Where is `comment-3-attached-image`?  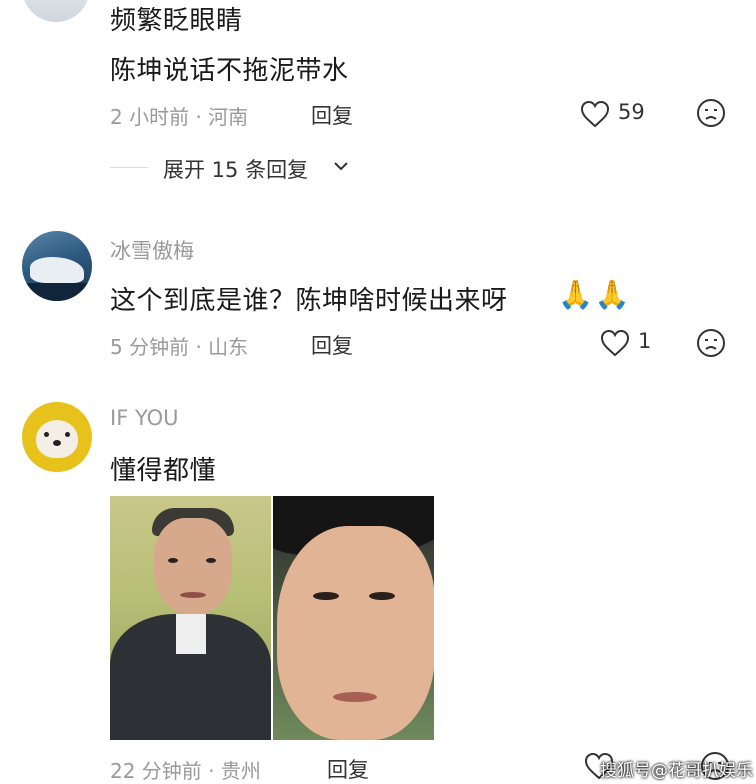 comment-3-attached-image is located at coordinates (272, 618).